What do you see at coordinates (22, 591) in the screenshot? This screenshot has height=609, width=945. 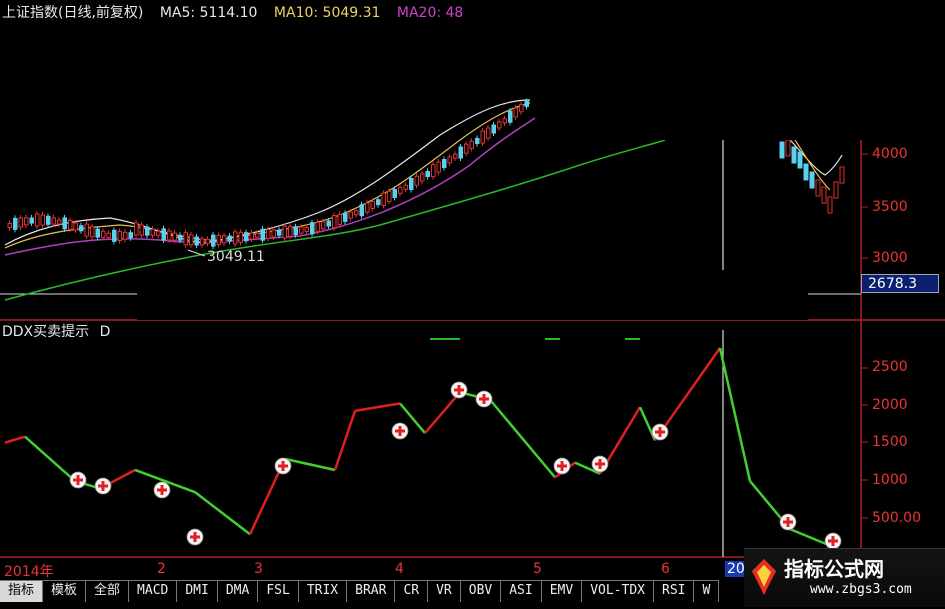 I see `tab-indicator: 指标` at bounding box center [22, 591].